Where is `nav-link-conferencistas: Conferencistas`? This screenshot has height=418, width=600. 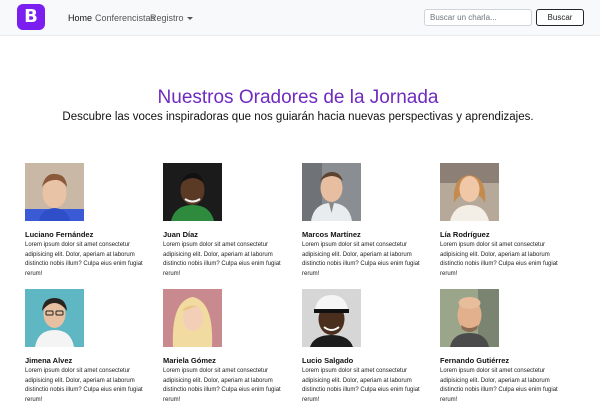
nav-link-conferencistas: Conferencistas is located at coordinates (125, 18).